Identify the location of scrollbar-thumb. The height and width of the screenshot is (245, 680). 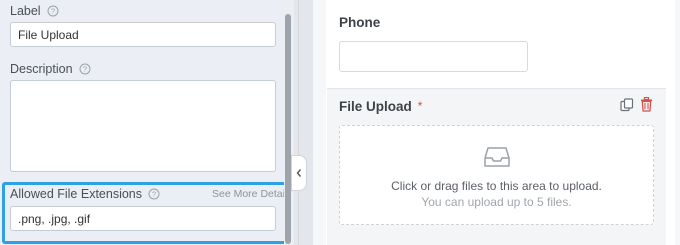
(288, 129).